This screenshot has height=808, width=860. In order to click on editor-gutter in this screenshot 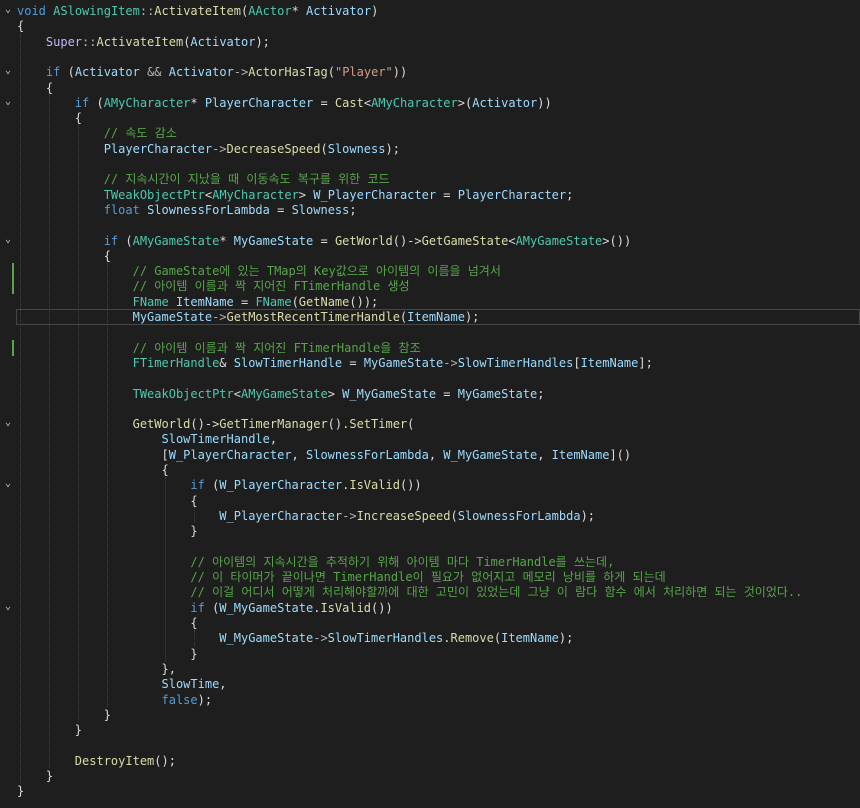, I will do `click(8, 404)`.